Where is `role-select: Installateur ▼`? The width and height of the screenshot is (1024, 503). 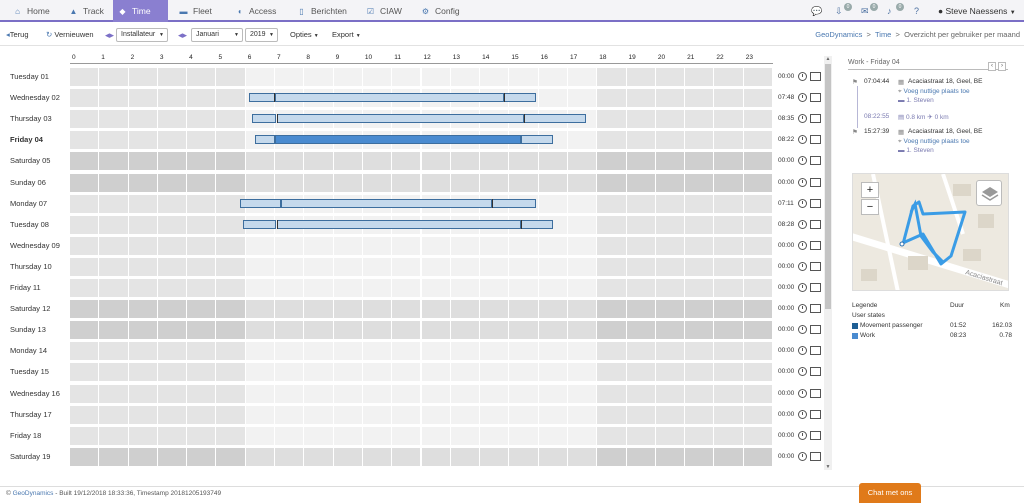 role-select: Installateur ▼ is located at coordinates (142, 35).